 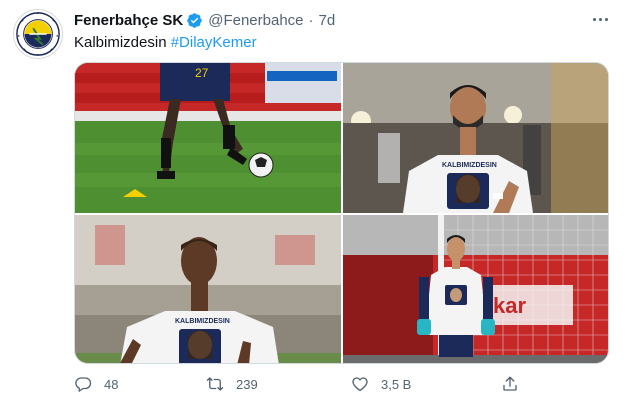 What do you see at coordinates (111, 384) in the screenshot?
I see `reply-count: 48` at bounding box center [111, 384].